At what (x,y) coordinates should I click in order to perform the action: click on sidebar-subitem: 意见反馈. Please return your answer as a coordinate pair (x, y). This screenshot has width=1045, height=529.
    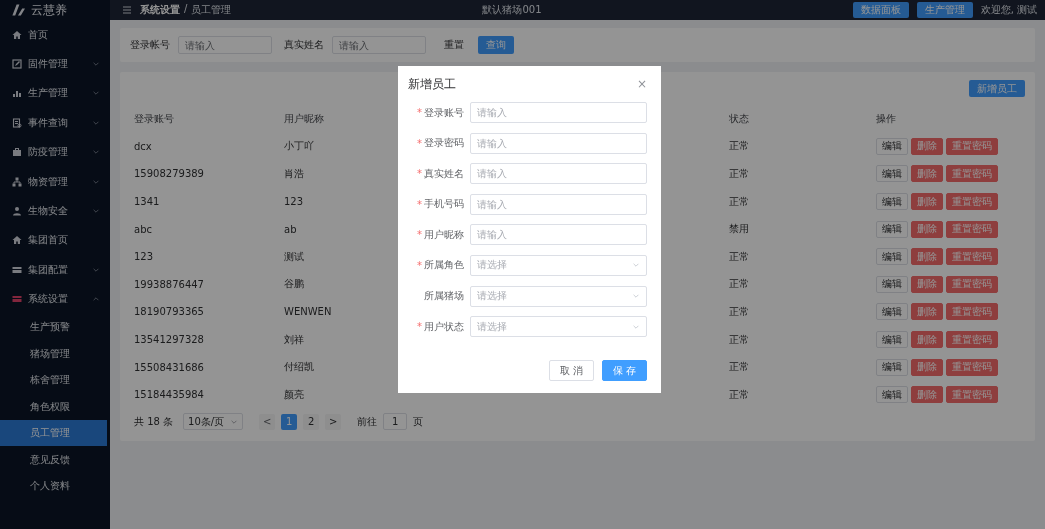
    Looking at the image, I should click on (55, 459).